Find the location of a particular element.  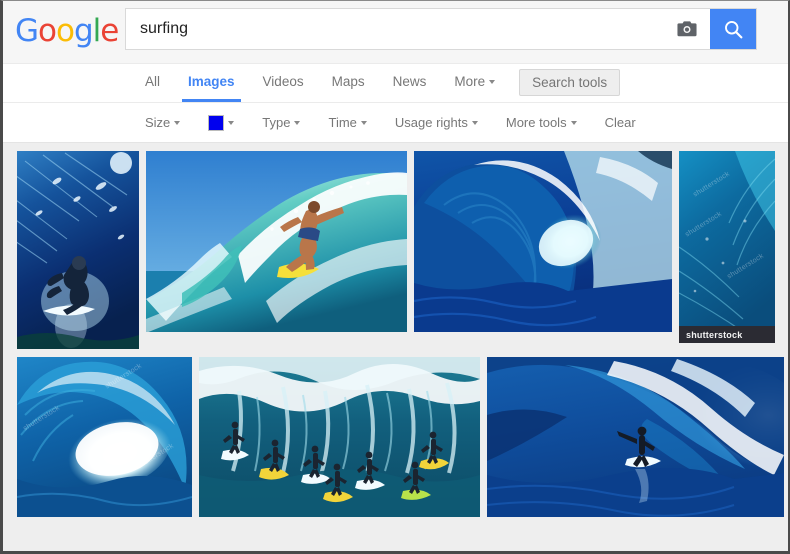

filter-clear-label: Clear is located at coordinates (620, 122).